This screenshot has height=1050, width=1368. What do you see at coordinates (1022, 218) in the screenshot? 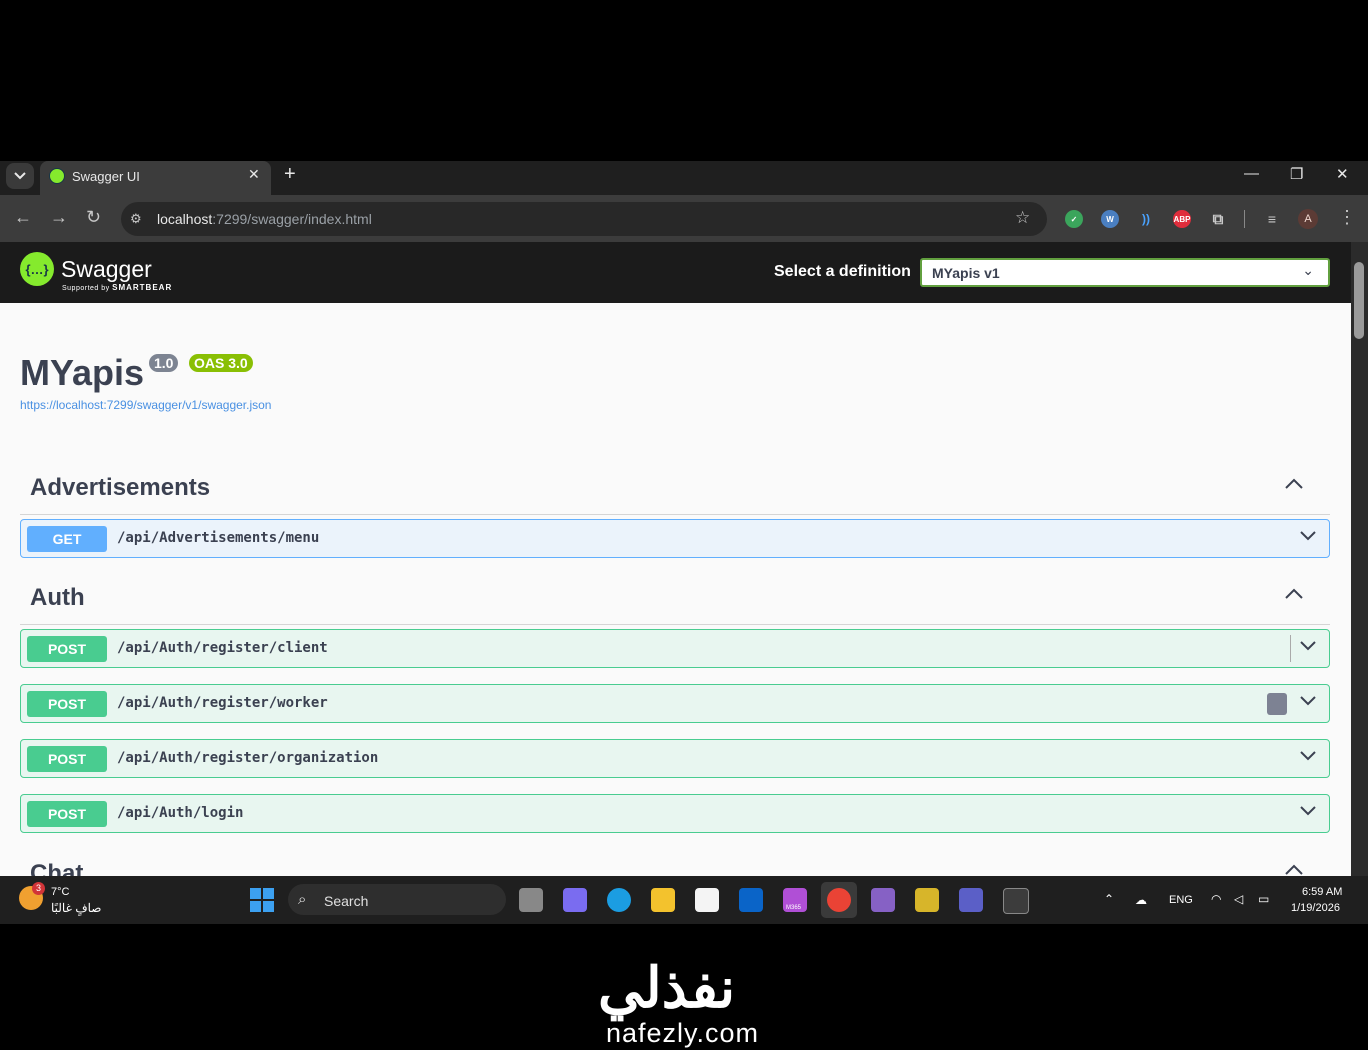
I see `bookmark-star-icon: ☆` at bounding box center [1022, 218].